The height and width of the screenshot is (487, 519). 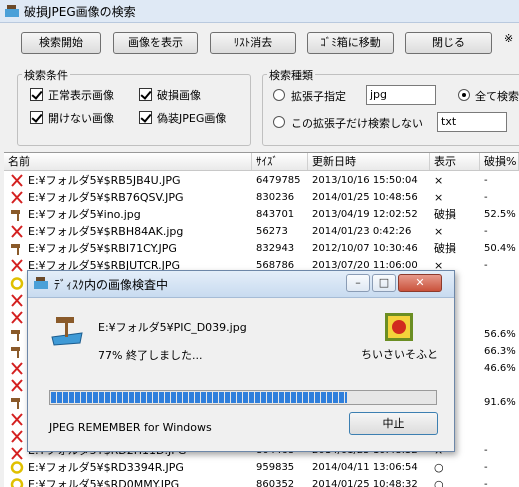 I want to click on row-size: 56273, so click(x=272, y=231).